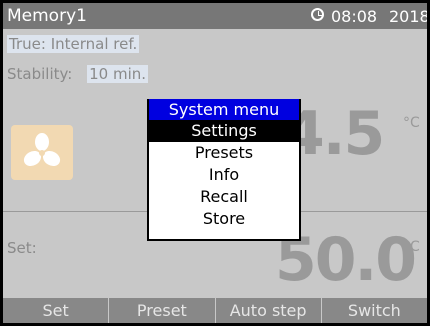 The image size is (430, 326). I want to click on menu-item-settings: Settings, so click(224, 131).